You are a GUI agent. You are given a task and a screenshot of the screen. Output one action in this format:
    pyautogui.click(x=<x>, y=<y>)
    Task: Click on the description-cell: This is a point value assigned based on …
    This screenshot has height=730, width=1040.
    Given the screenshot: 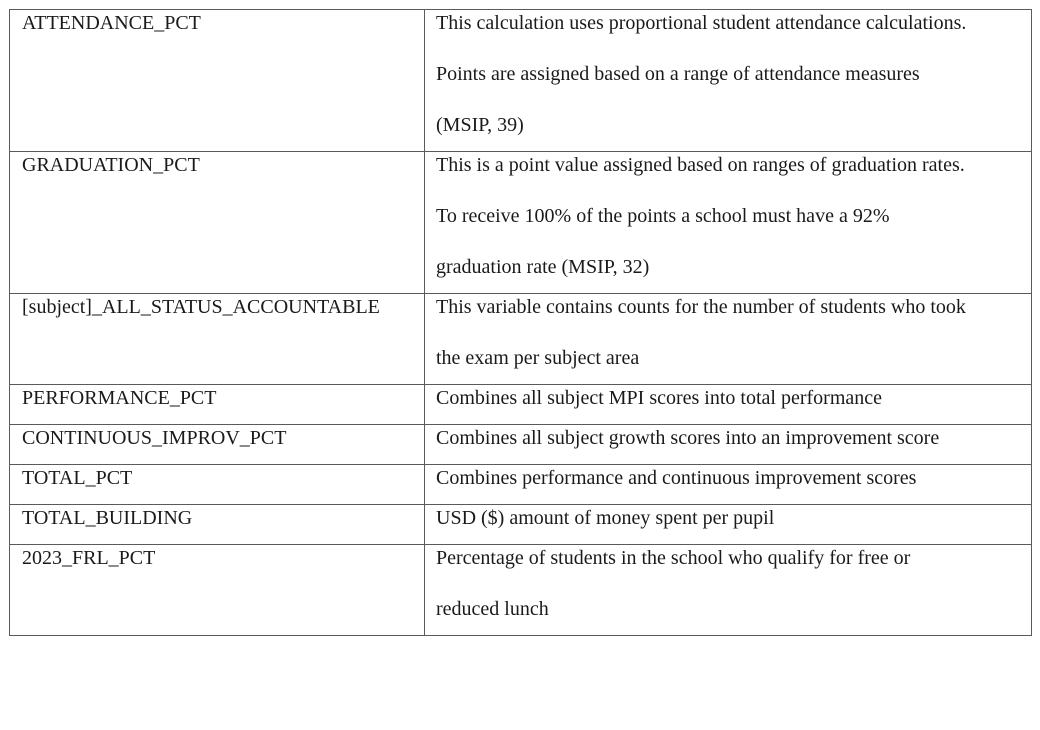 What is the action you would take?
    pyautogui.click(x=728, y=222)
    